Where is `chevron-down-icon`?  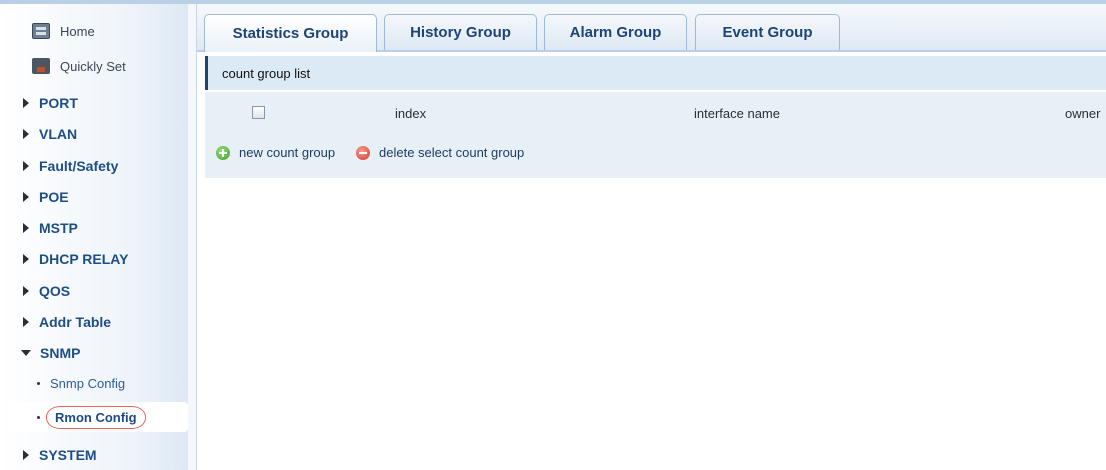
chevron-down-icon is located at coordinates (26, 353).